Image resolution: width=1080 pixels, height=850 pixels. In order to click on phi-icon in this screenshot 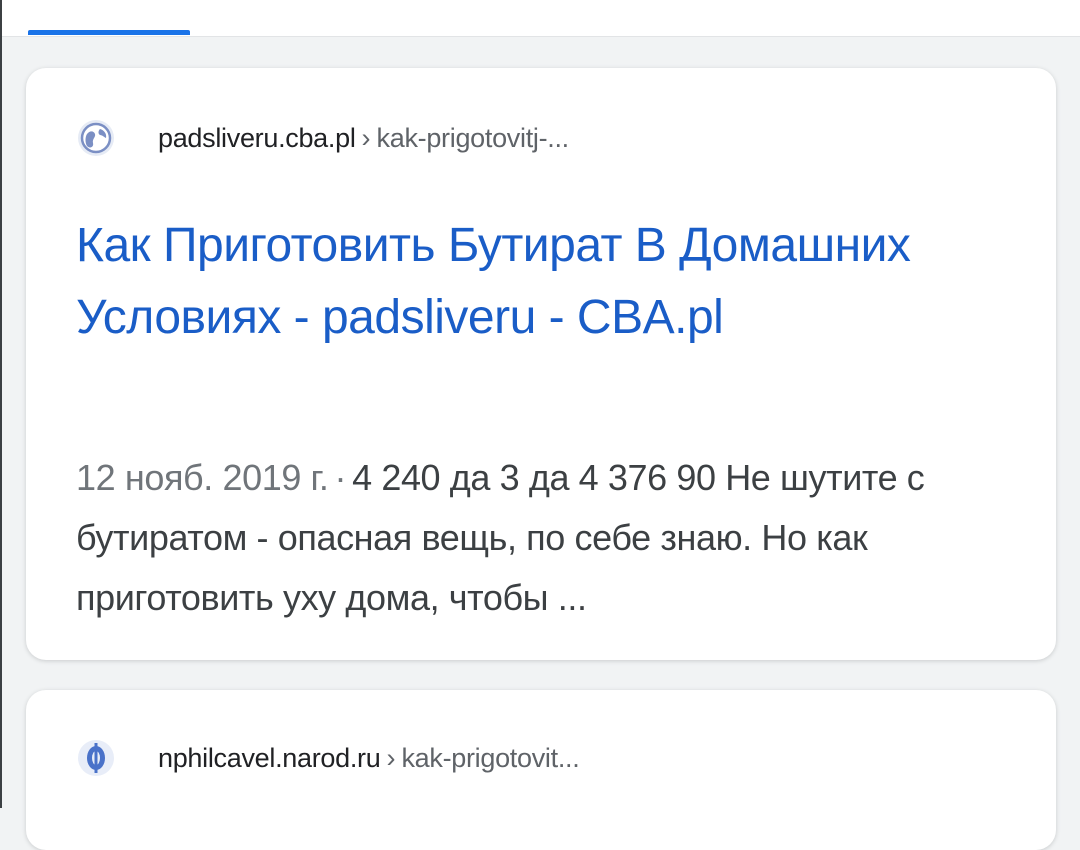, I will do `click(96, 758)`.